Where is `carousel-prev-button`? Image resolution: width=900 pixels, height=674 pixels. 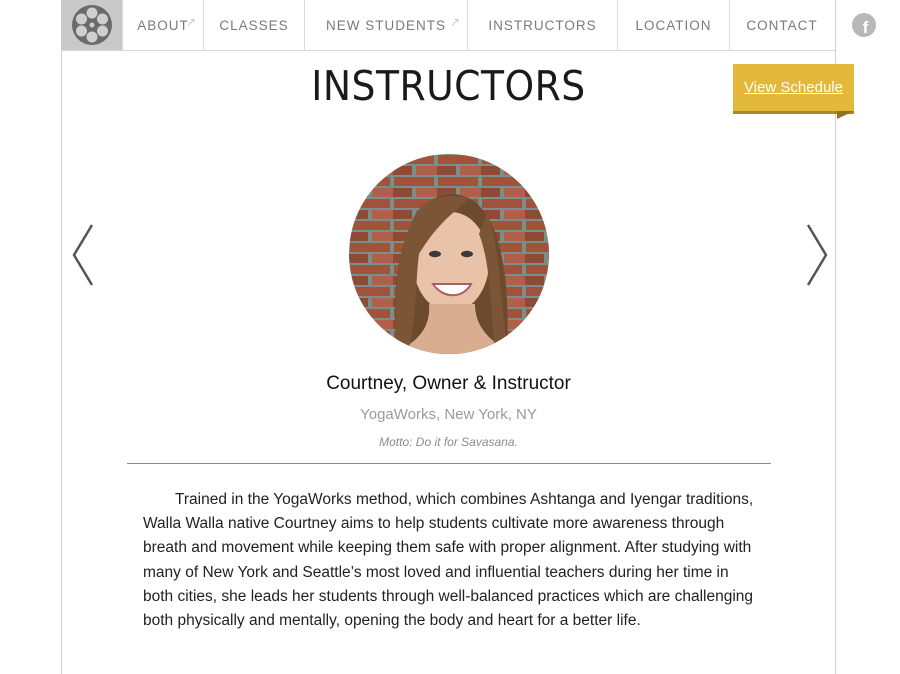
carousel-prev-button is located at coordinates (85, 255).